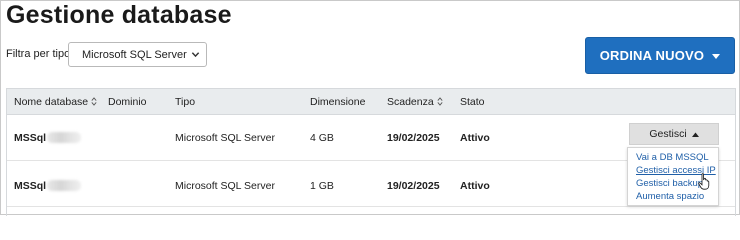  What do you see at coordinates (472, 102) in the screenshot?
I see `column-header-status: Stato` at bounding box center [472, 102].